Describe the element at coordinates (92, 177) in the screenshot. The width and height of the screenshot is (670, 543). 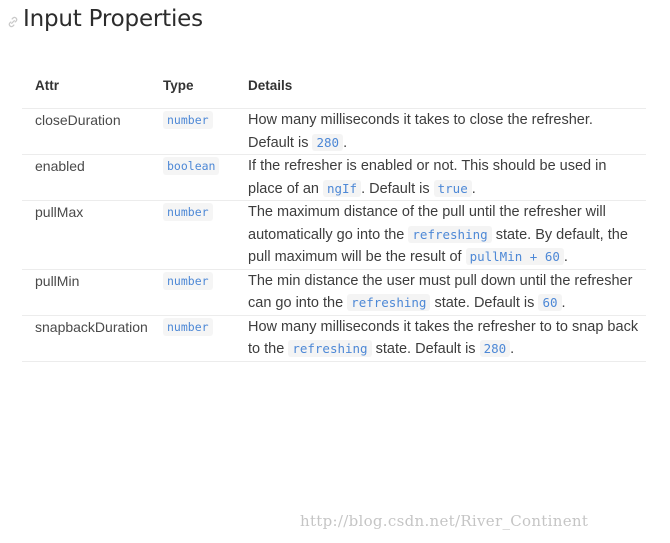
I see `attr-cell: enabled` at that location.